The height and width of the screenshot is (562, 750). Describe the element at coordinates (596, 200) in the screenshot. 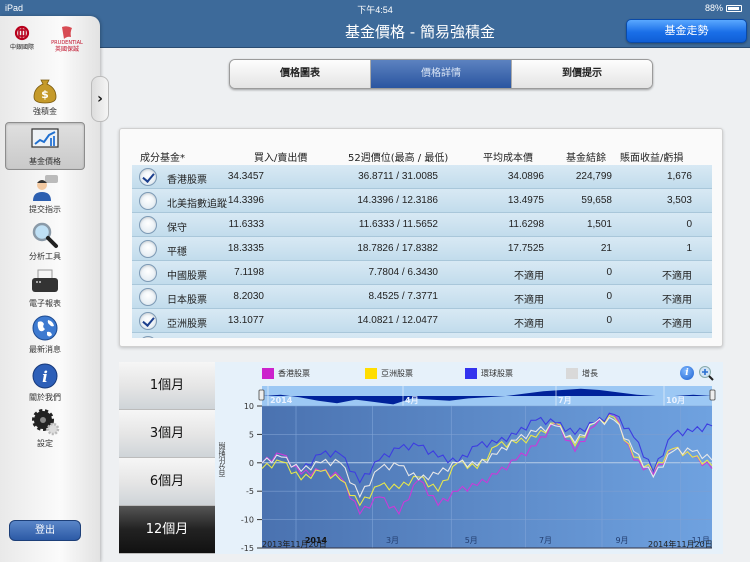

I see `fund-balance: 59,658` at that location.